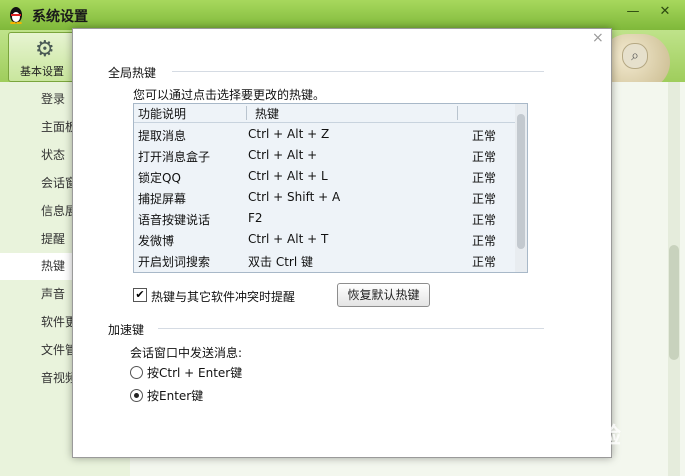 This screenshot has height=476, width=685. Describe the element at coordinates (280, 262) in the screenshot. I see `hotkey-keys: 双击 Ctrl 键` at that location.